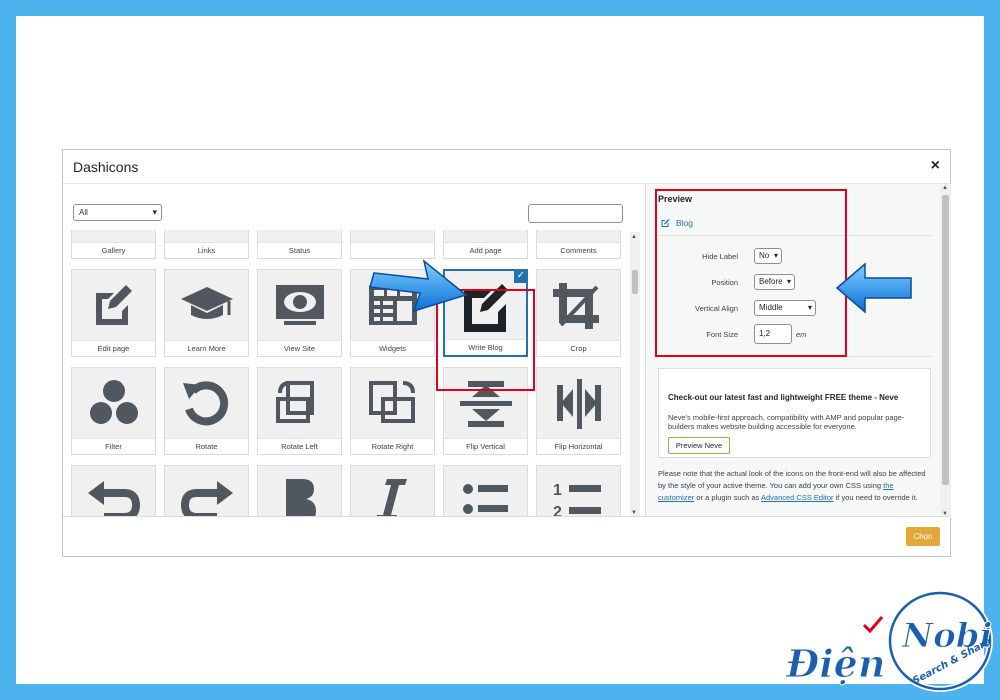 The width and height of the screenshot is (1000, 700). Describe the element at coordinates (392, 348) in the screenshot. I see `icon-tile-label: Widgets` at that location.